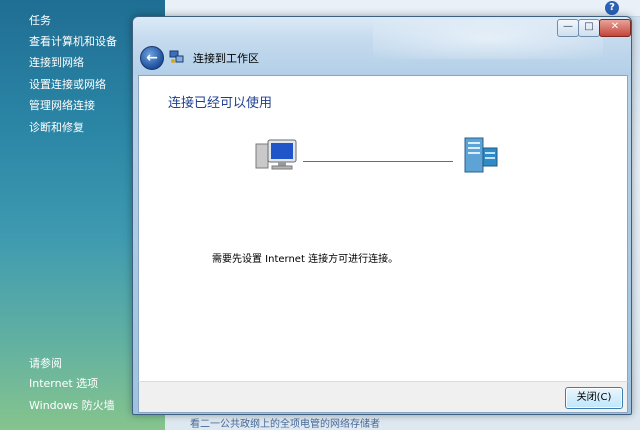 The width and height of the screenshot is (640, 430). What do you see at coordinates (305, 259) in the screenshot?
I see `status-message: 需要先设置 Internet 连接方可进行连接。` at bounding box center [305, 259].